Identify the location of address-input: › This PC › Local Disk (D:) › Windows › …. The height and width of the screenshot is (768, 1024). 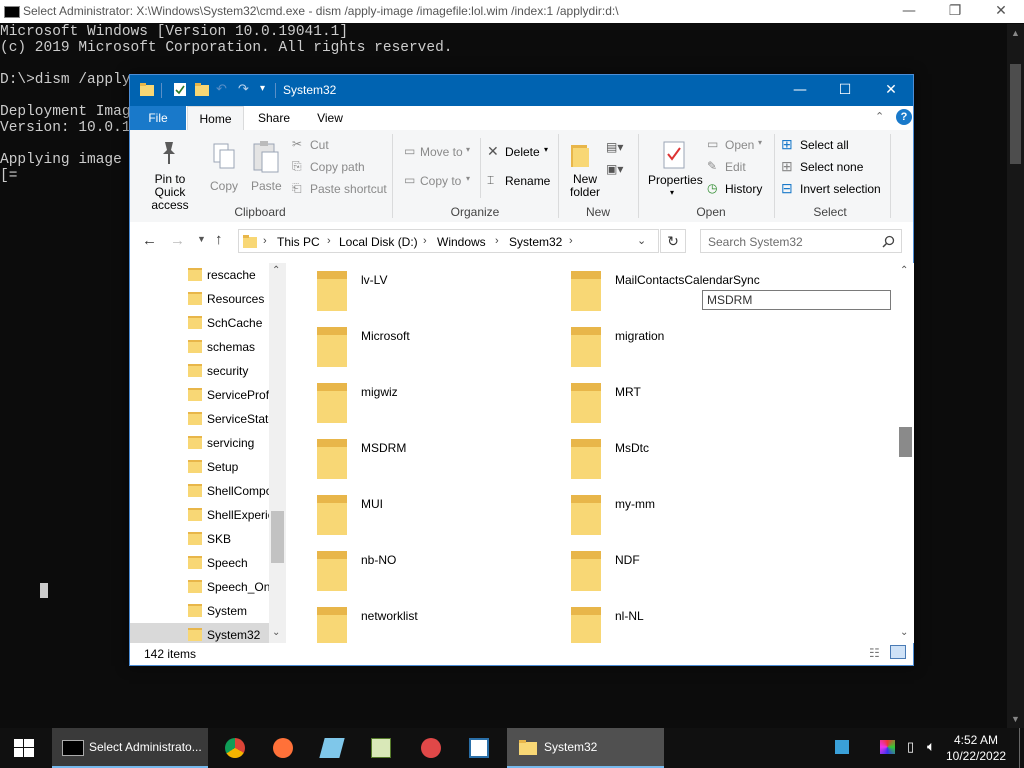
(448, 241).